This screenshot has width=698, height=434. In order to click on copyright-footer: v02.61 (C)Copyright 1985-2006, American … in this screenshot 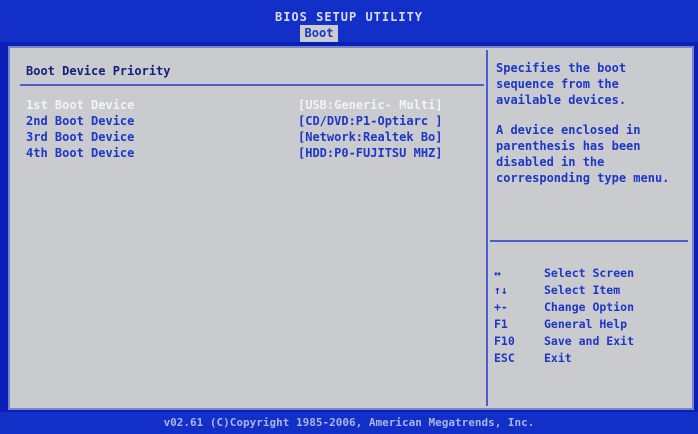, I will do `click(349, 423)`.